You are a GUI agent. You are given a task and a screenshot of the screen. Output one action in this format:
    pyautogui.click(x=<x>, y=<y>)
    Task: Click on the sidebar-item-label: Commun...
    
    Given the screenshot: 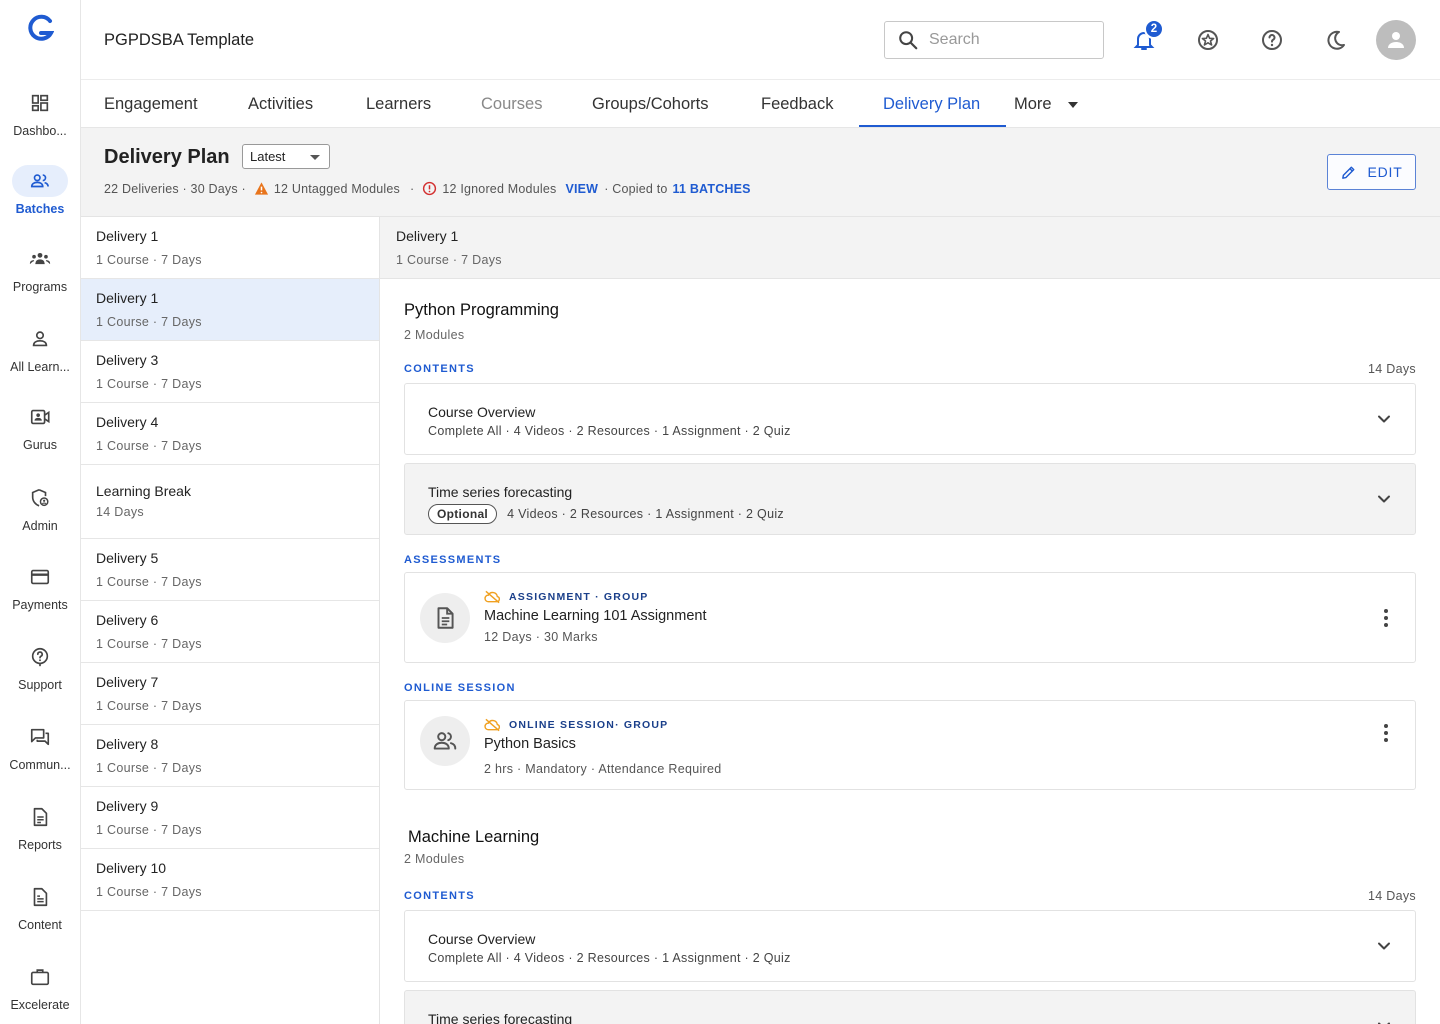 What is the action you would take?
    pyautogui.click(x=40, y=765)
    